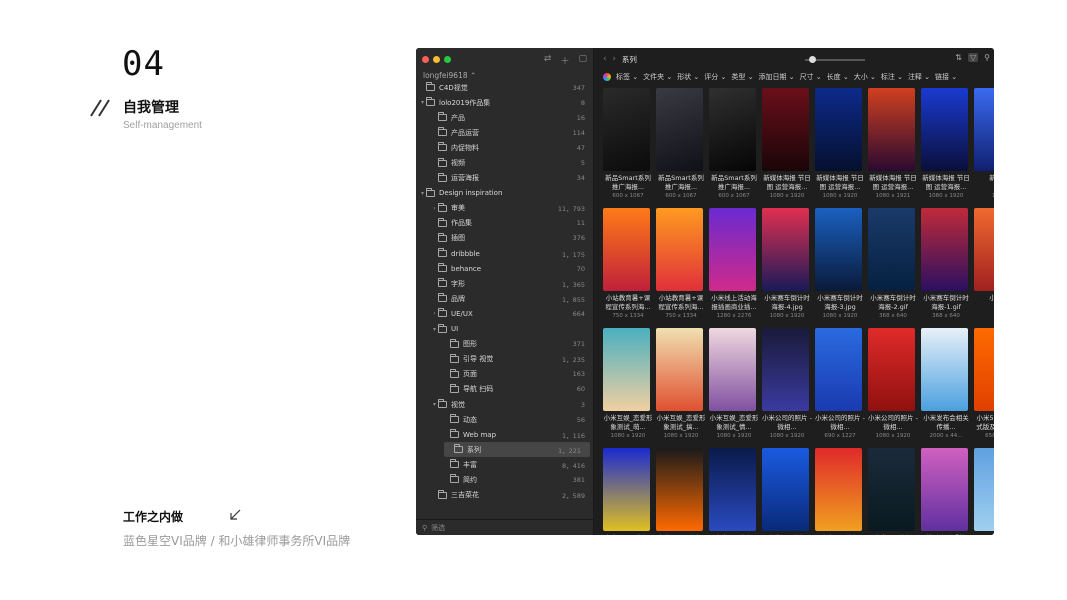  I want to click on tree-item: 引导 视觉 1，235, so click(505, 359).